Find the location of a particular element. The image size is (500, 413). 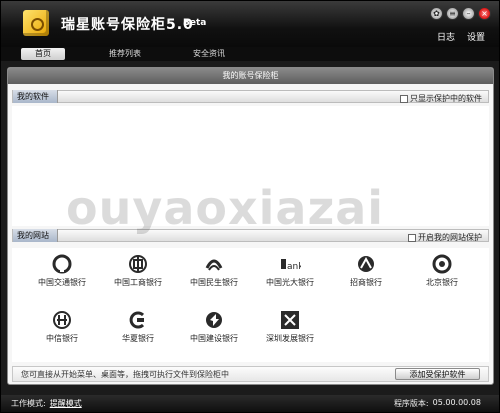

status-bar: 工作模式: 提醒模式 程序版本: 05.00.00.08 is located at coordinates (250, 403).